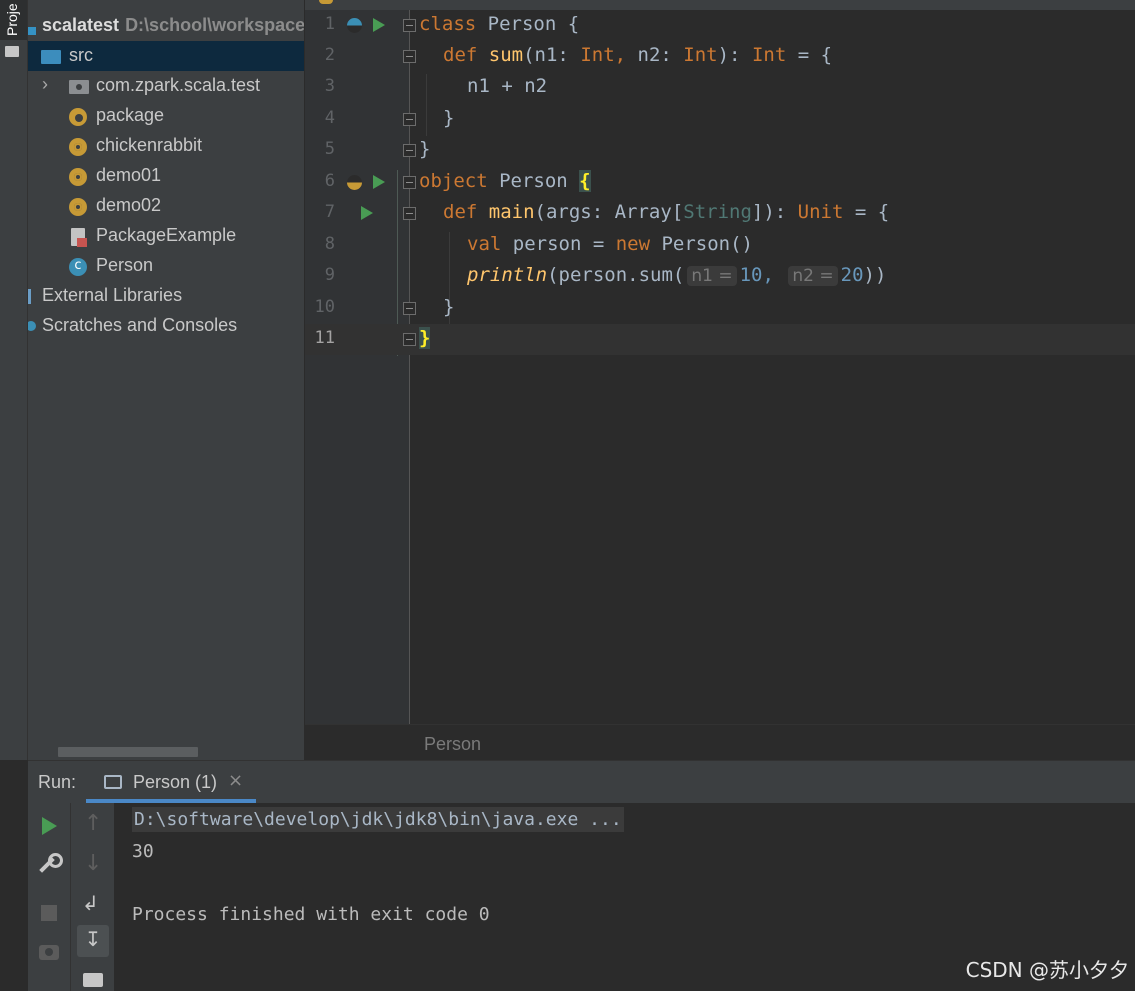 This screenshot has width=1135, height=991. Describe the element at coordinates (609, 212) in the screenshot. I see `code-segment: (args: Array[` at that location.